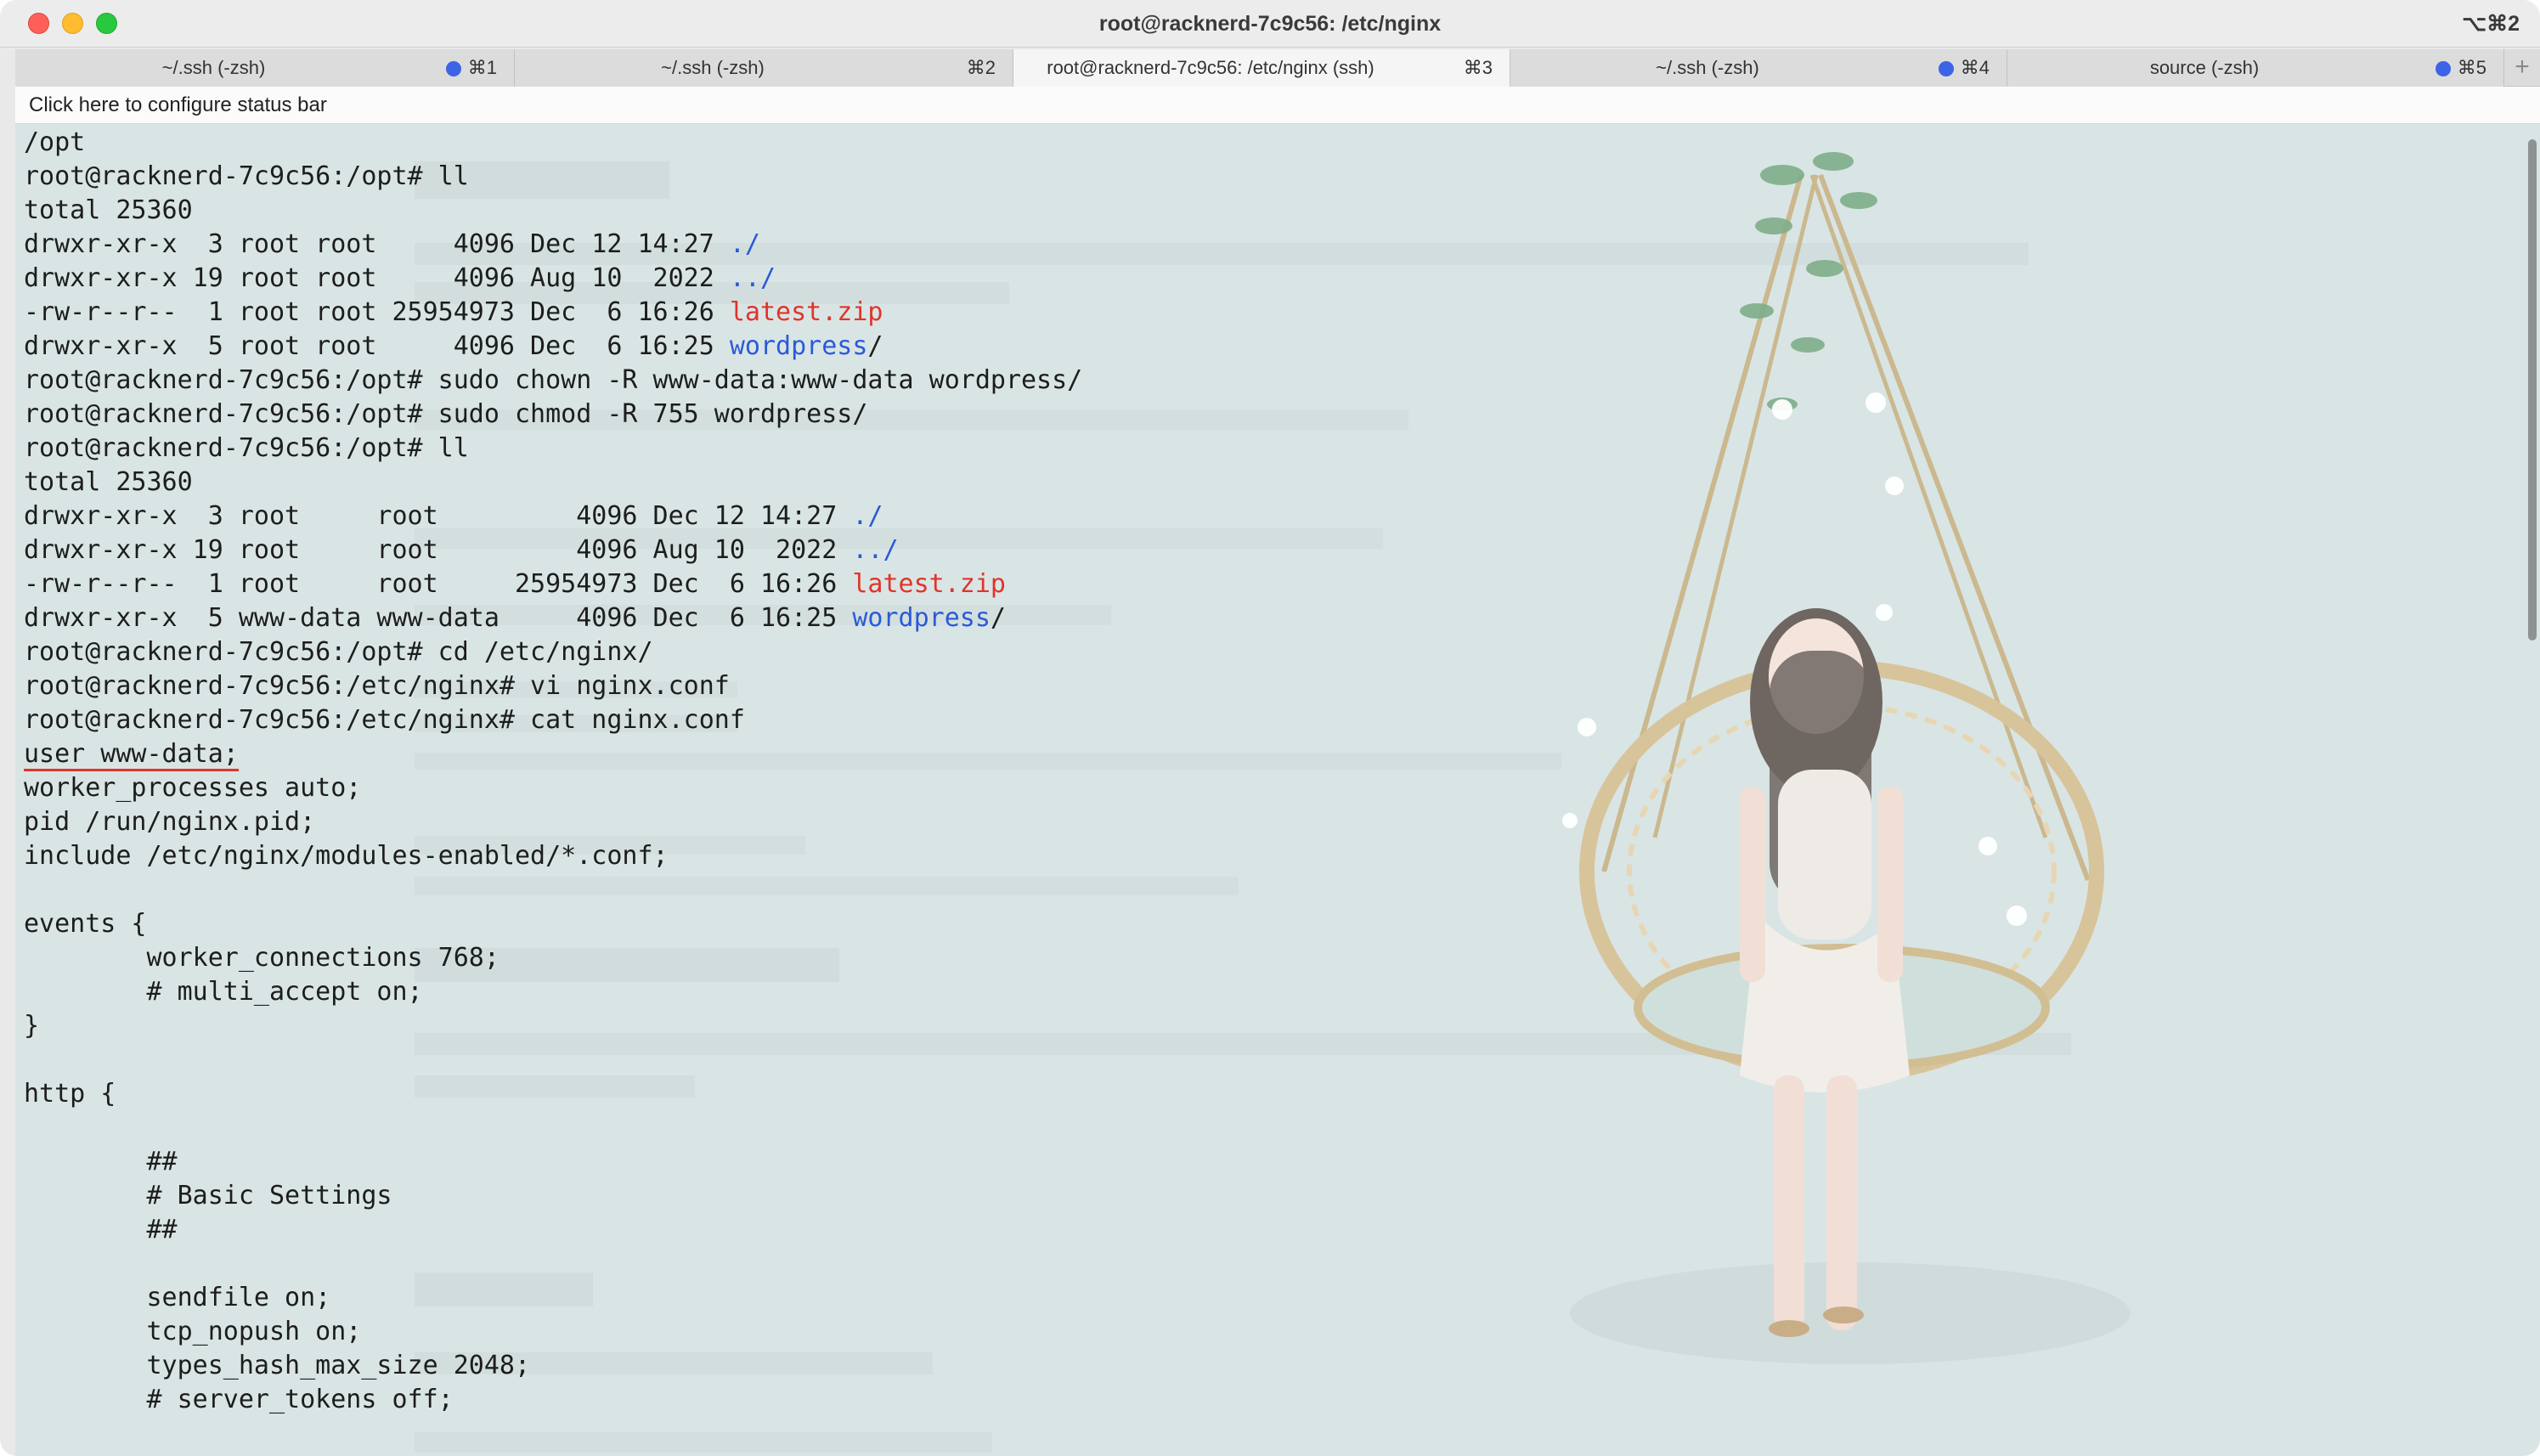  I want to click on terminal-text-segment: worker_connections 768;, so click(262, 958).